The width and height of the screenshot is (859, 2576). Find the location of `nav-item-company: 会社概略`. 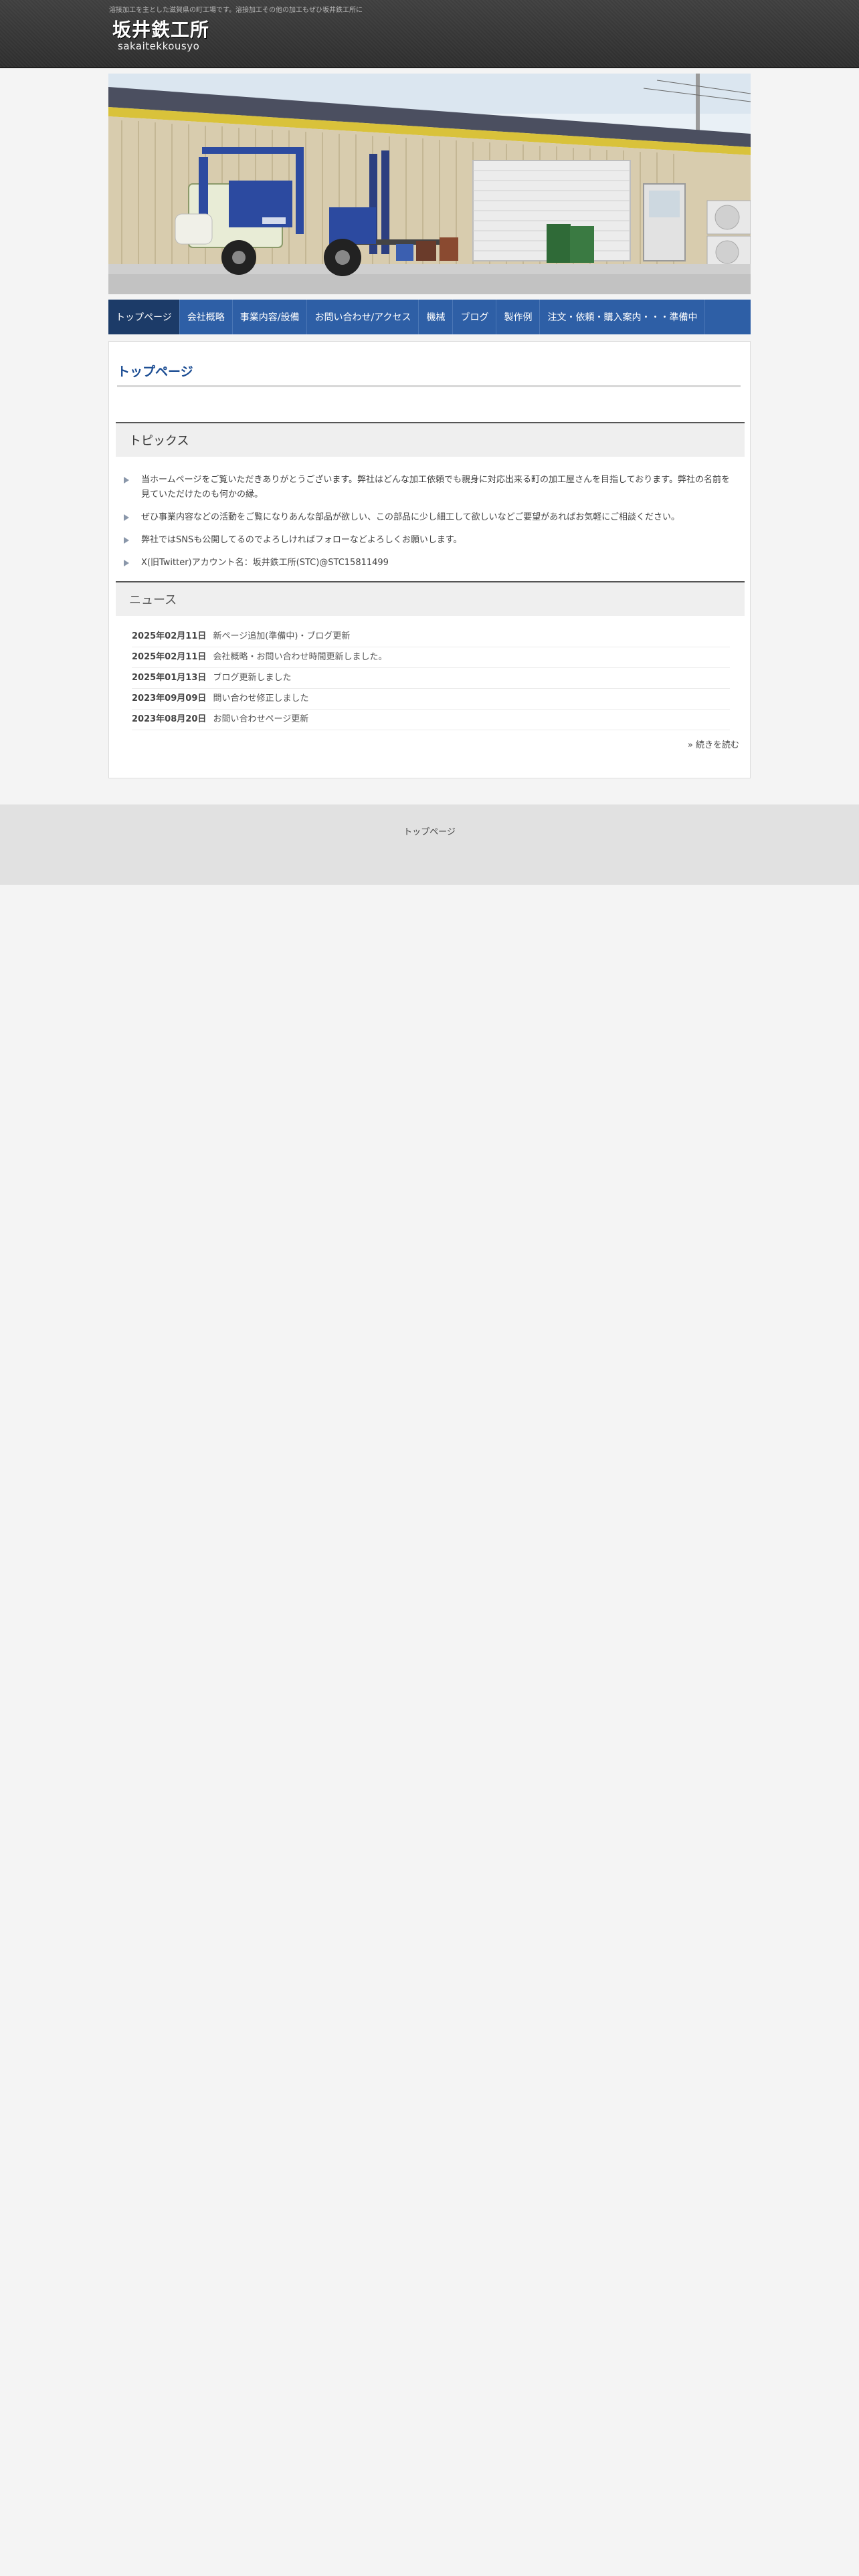

nav-item-company: 会社概略 is located at coordinates (207, 317).